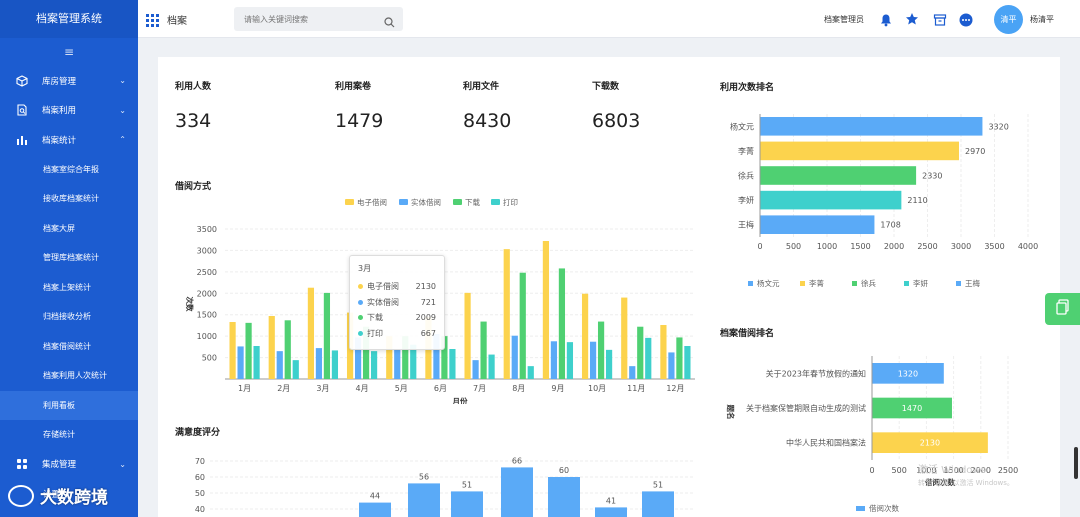 This screenshot has width=1080, height=517. I want to click on data-label: 66, so click(517, 461).